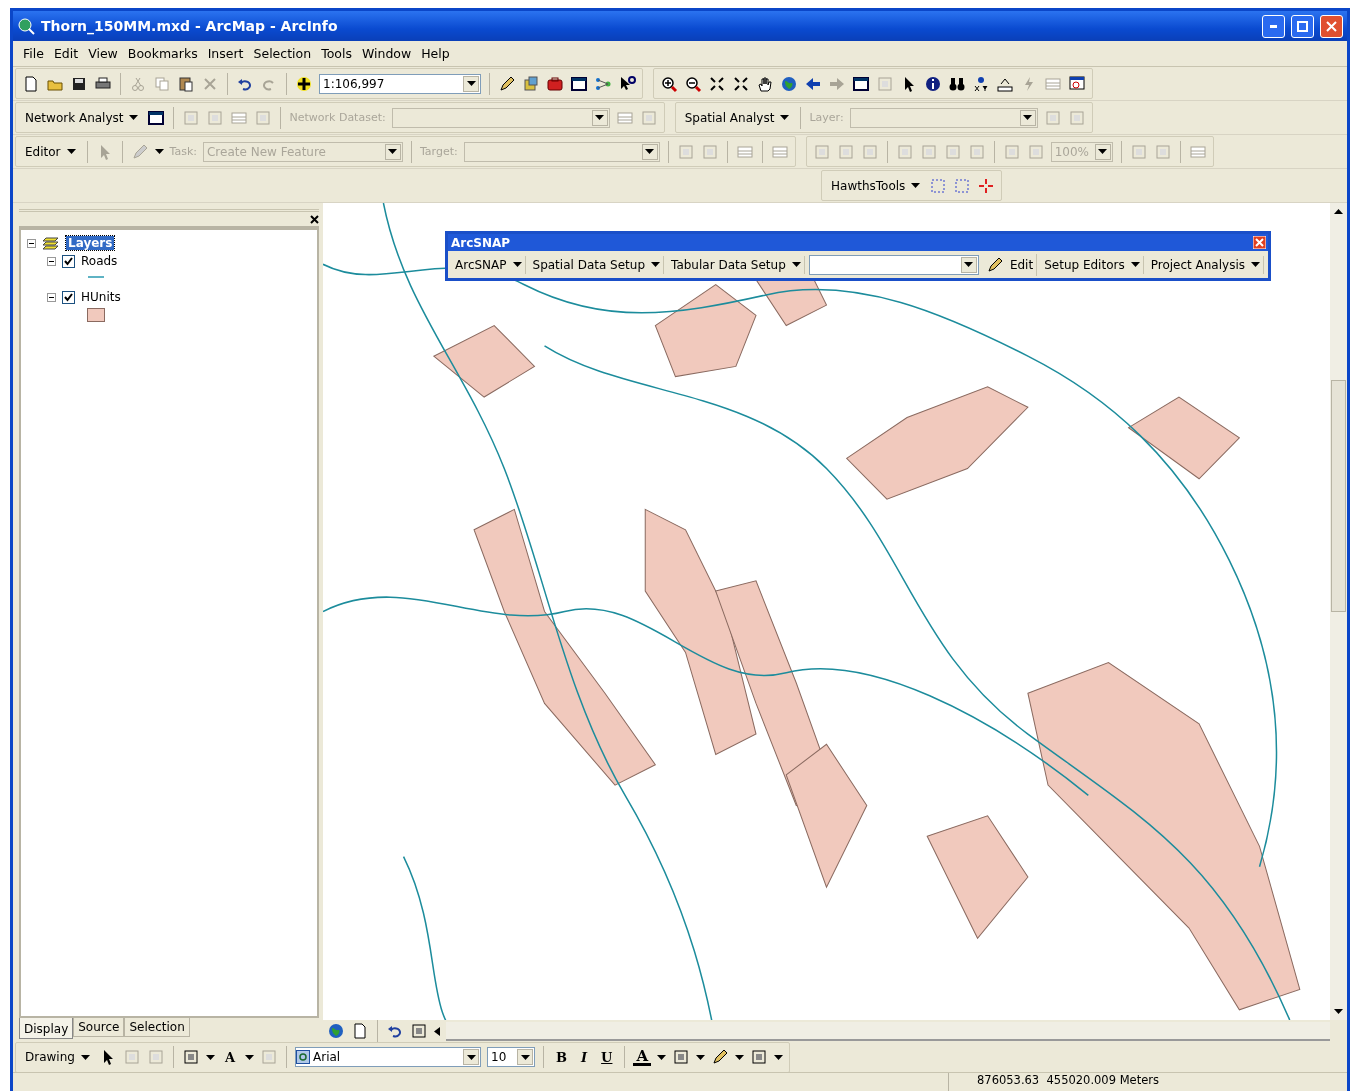 This screenshot has width=1353, height=1091. Describe the element at coordinates (303, 1057) in the screenshot. I see `font-icon` at that location.